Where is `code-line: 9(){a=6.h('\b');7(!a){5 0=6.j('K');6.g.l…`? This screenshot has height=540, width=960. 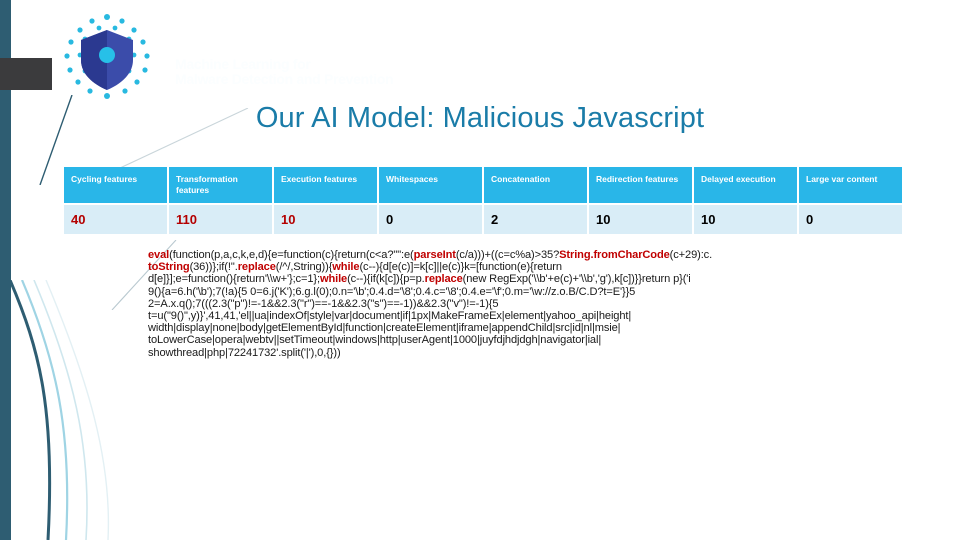
code-line: 9(){a=6.h('\b');7(!a){5 0=6.j('K');6.g.l… is located at coordinates (518, 292).